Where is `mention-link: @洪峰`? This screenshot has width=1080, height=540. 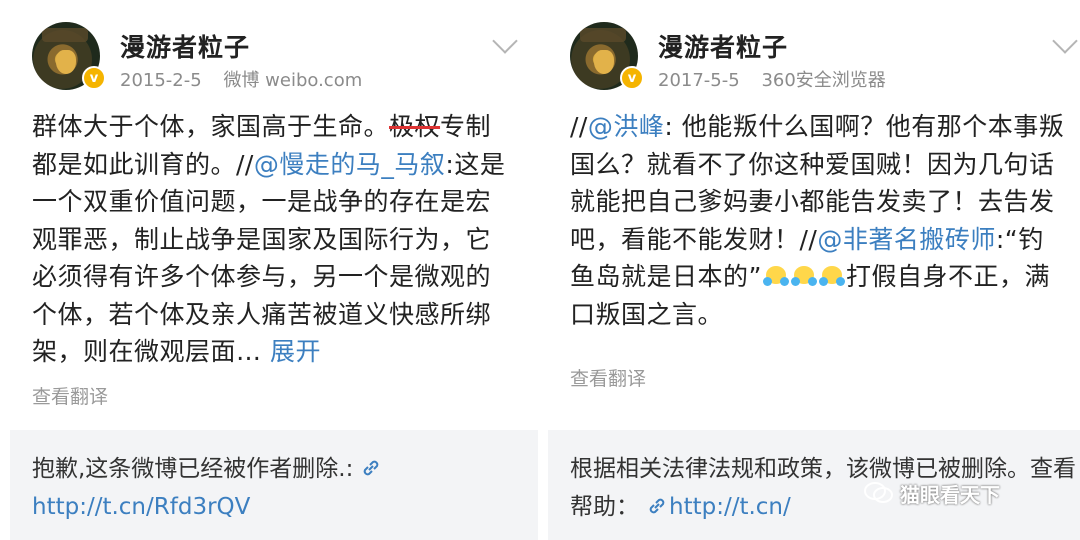 mention-link: @洪峰 is located at coordinates (626, 126).